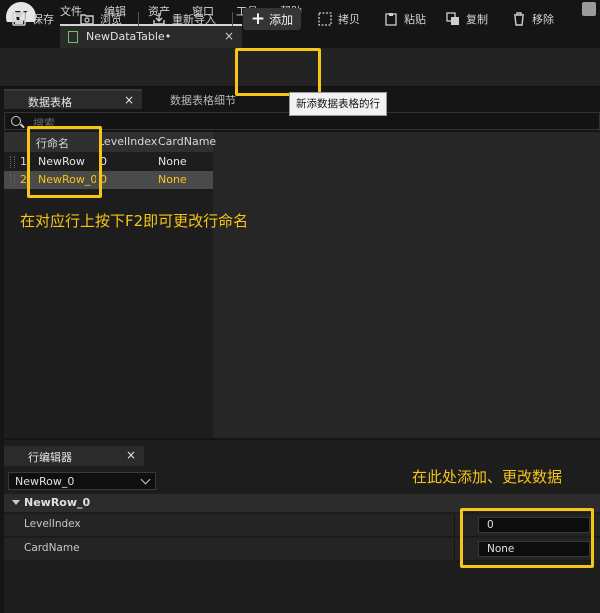 Image resolution: width=600 pixels, height=613 pixels. Describe the element at coordinates (519, 19) in the screenshot. I see `trash-icon` at that location.